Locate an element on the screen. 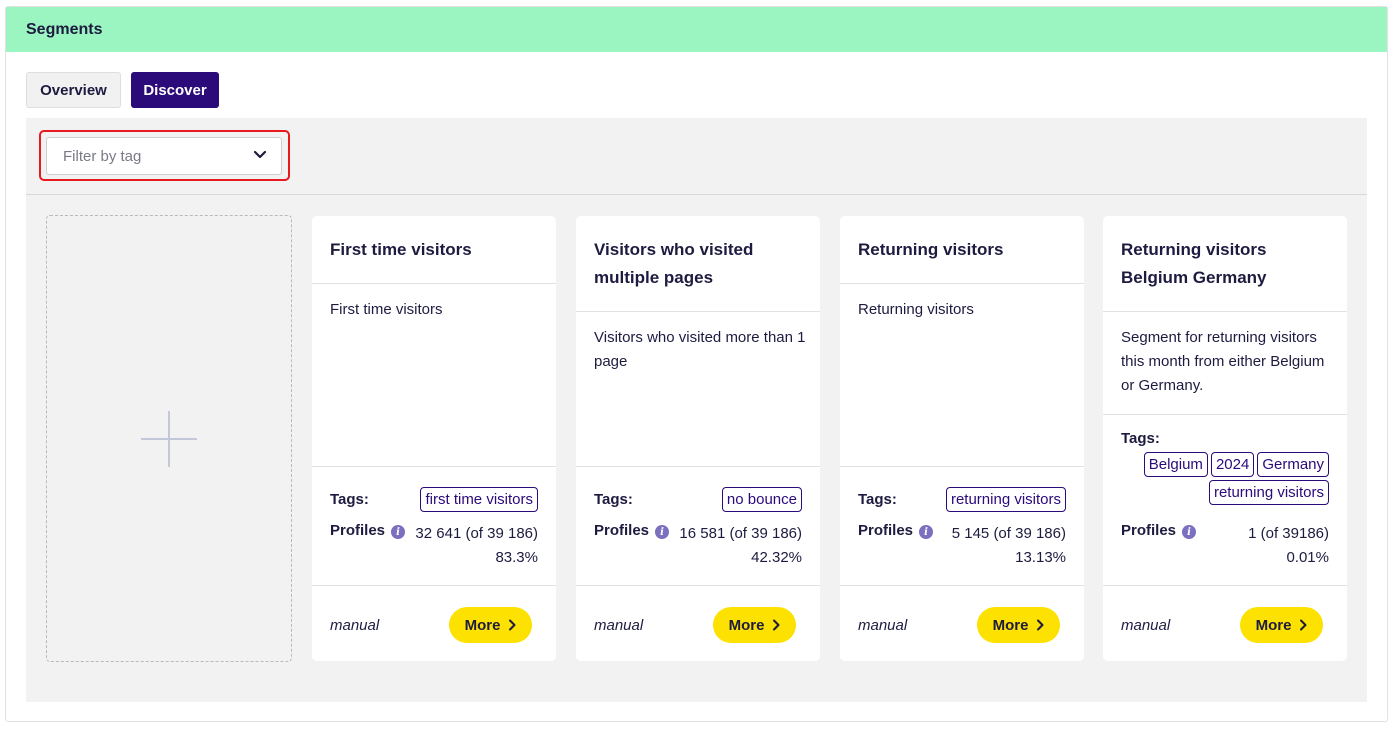 This screenshot has height=730, width=1395. tab-discover: Discover is located at coordinates (175, 90).